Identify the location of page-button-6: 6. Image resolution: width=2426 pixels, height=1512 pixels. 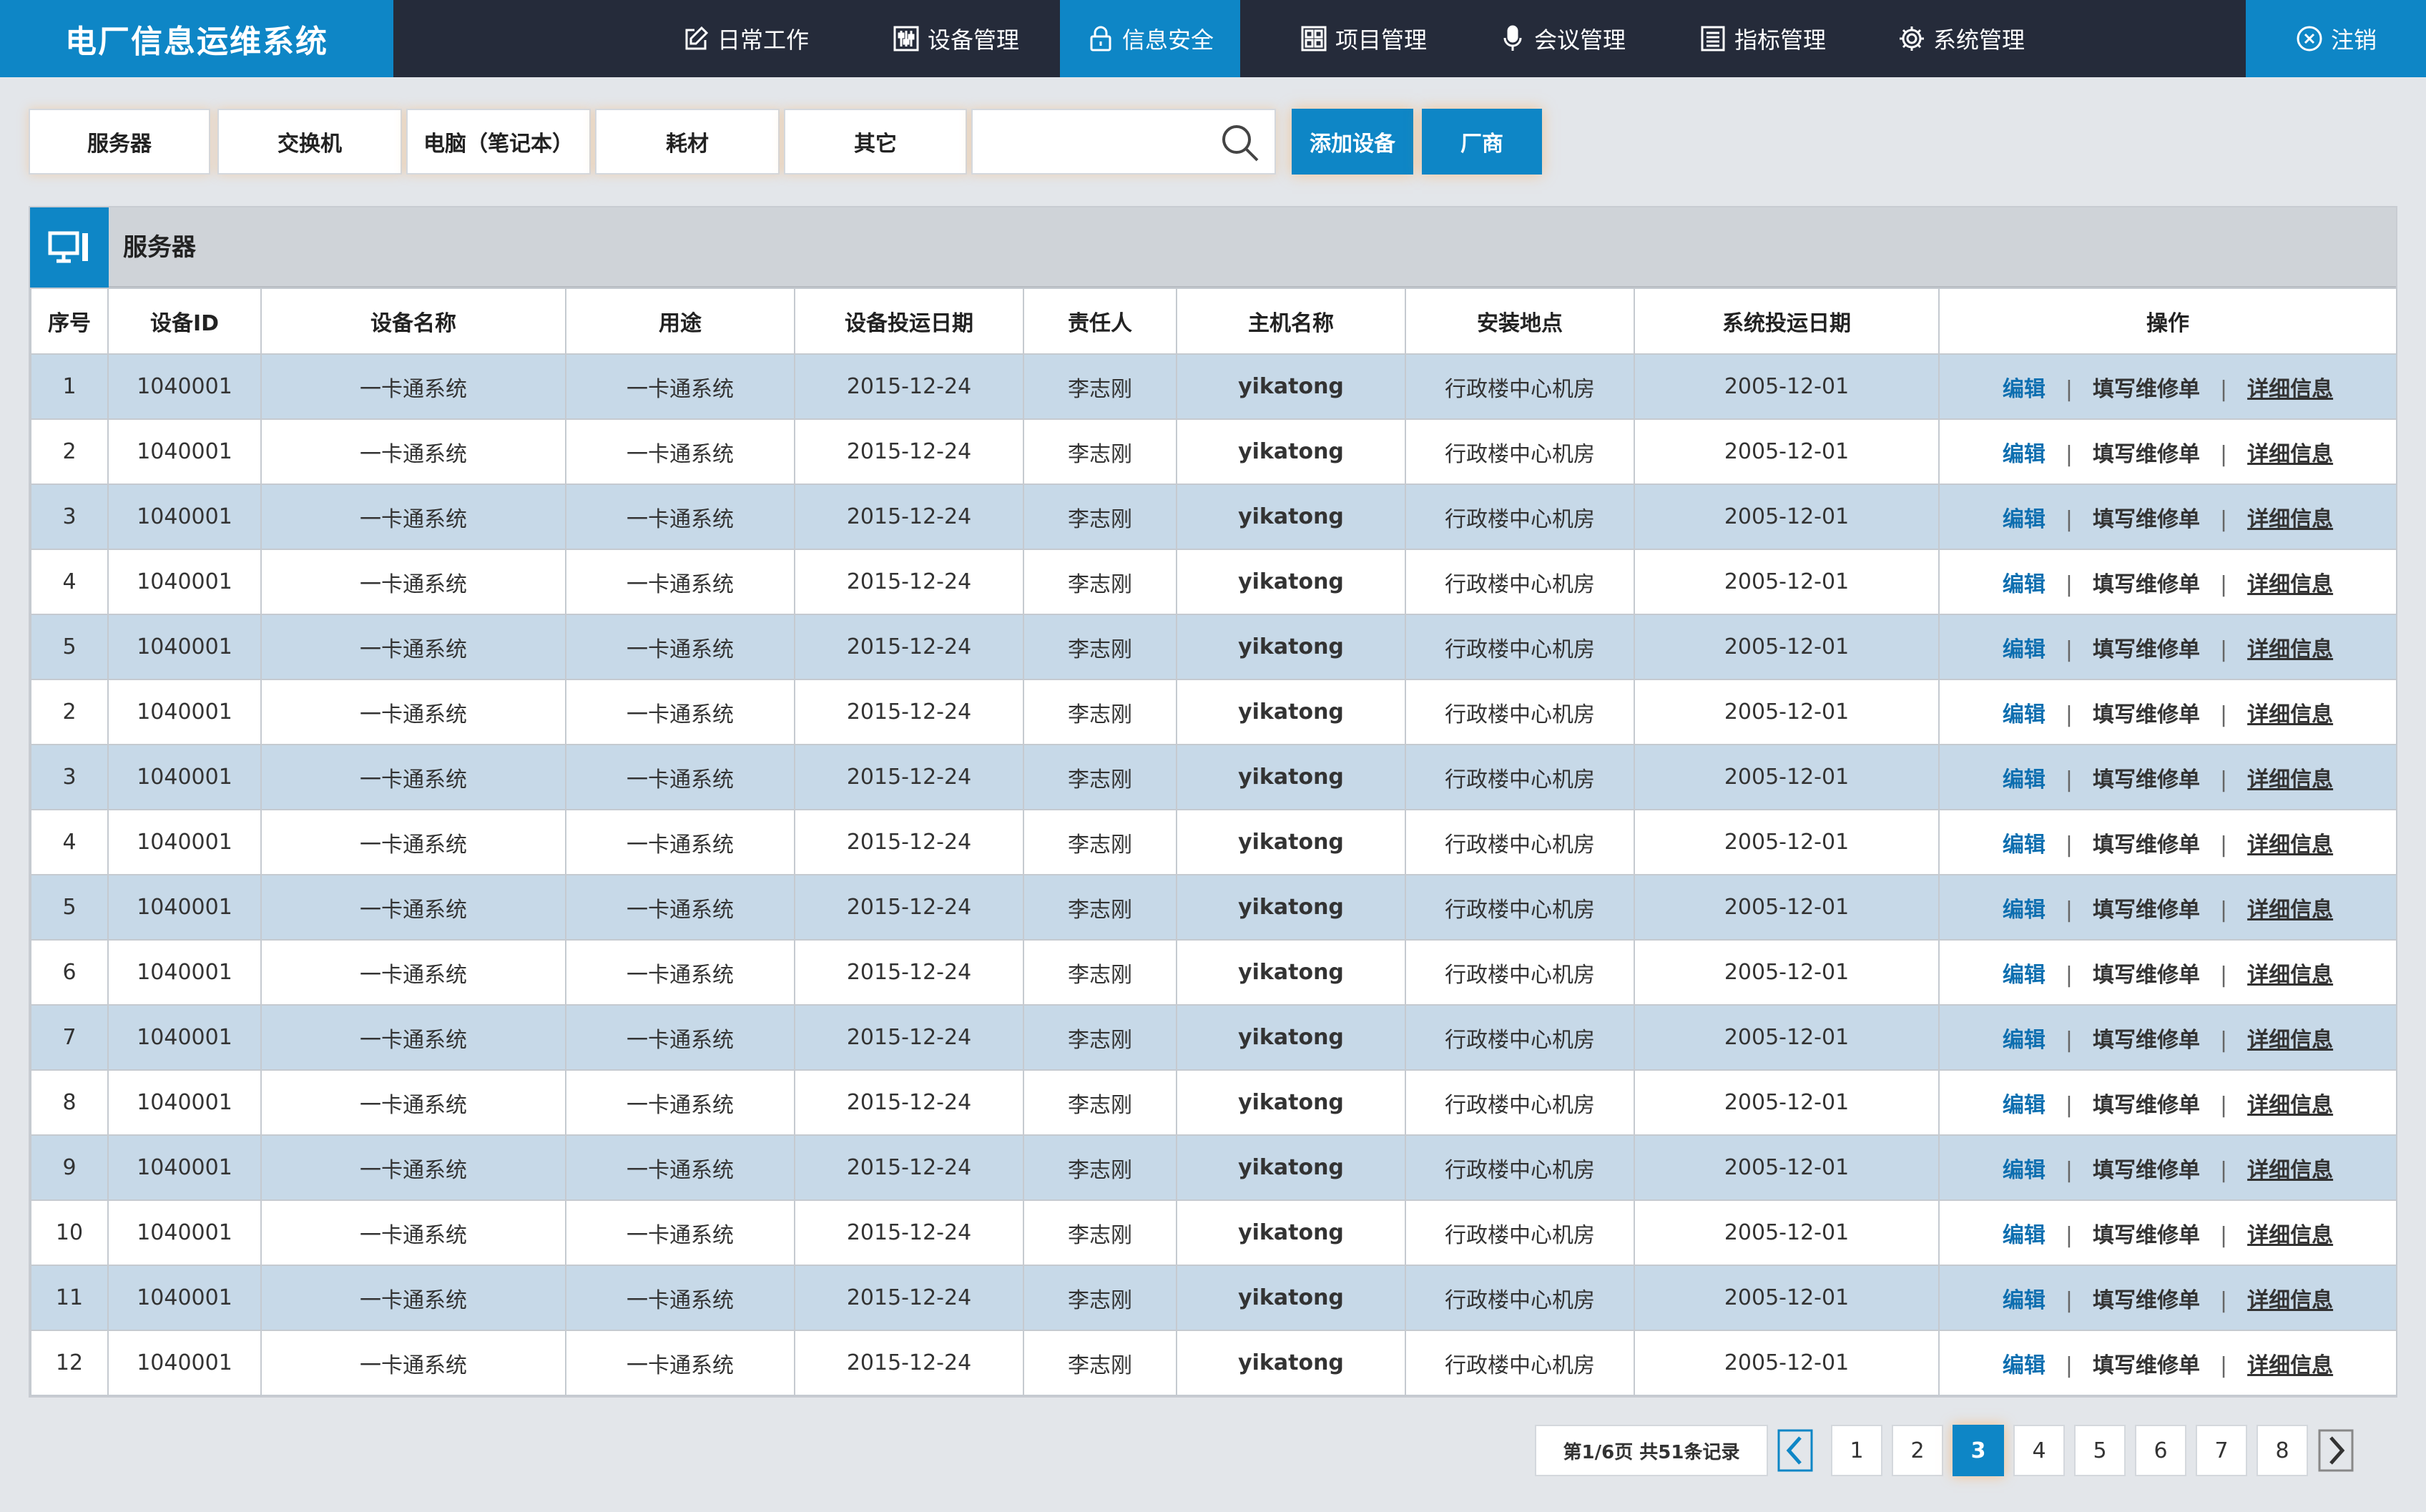
(2160, 1450).